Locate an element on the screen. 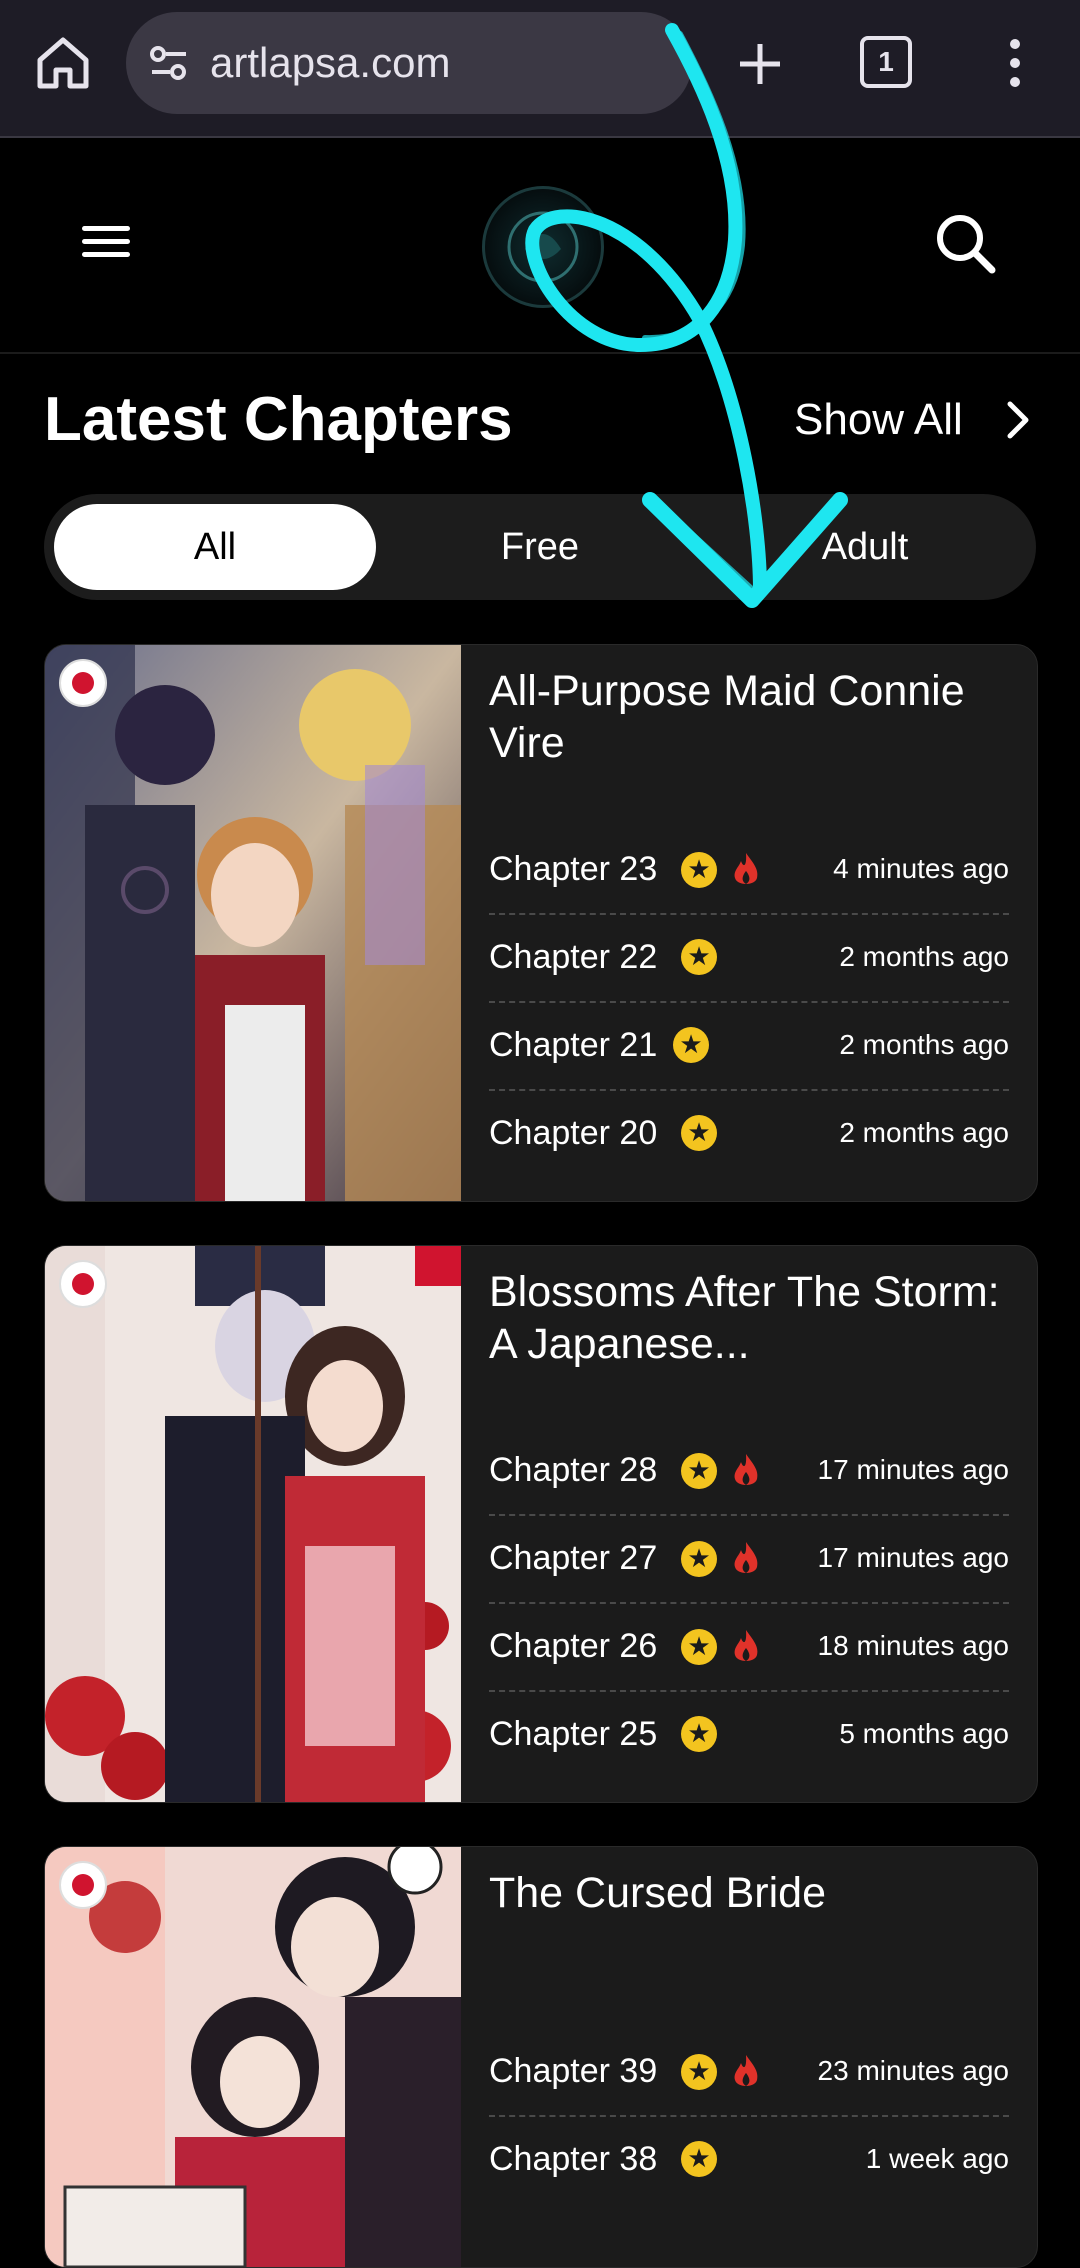  chevron-right-icon is located at coordinates (1018, 420).